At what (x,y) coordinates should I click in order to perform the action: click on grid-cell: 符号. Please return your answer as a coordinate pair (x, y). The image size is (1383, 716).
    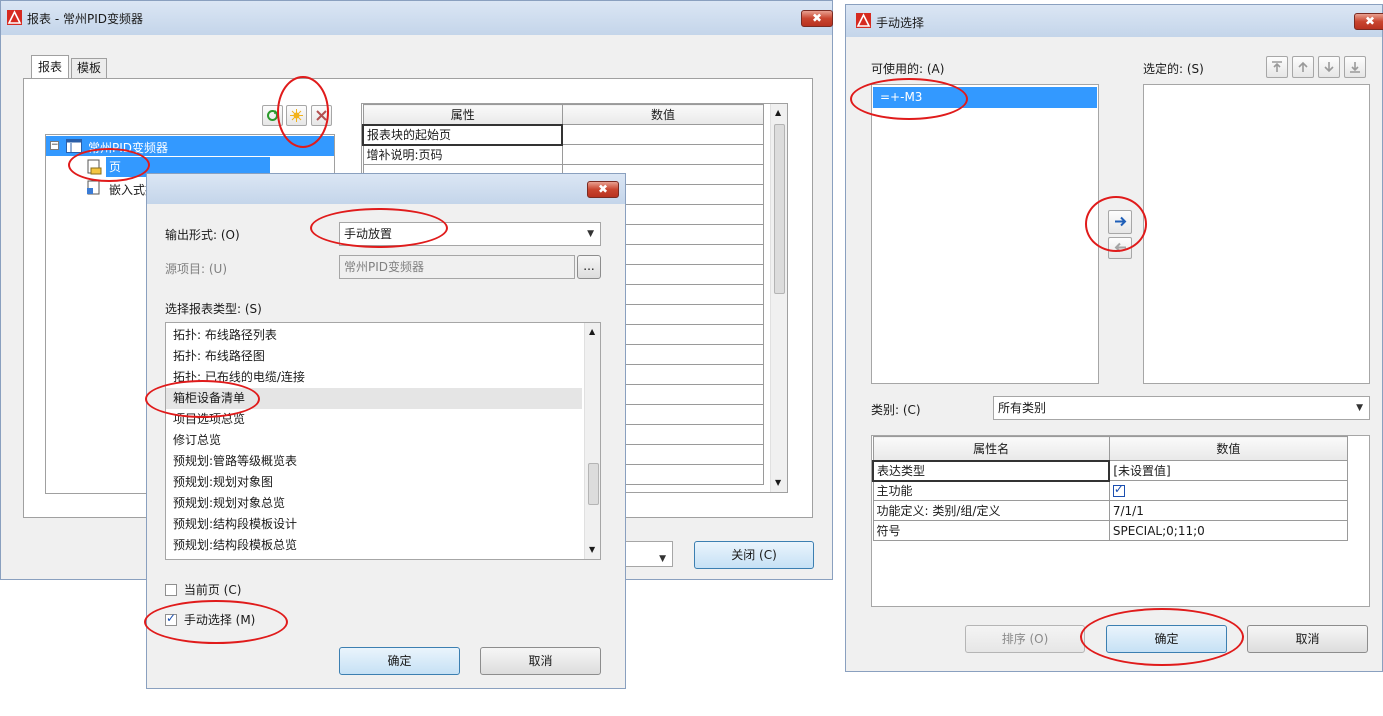
    Looking at the image, I should click on (991, 530).